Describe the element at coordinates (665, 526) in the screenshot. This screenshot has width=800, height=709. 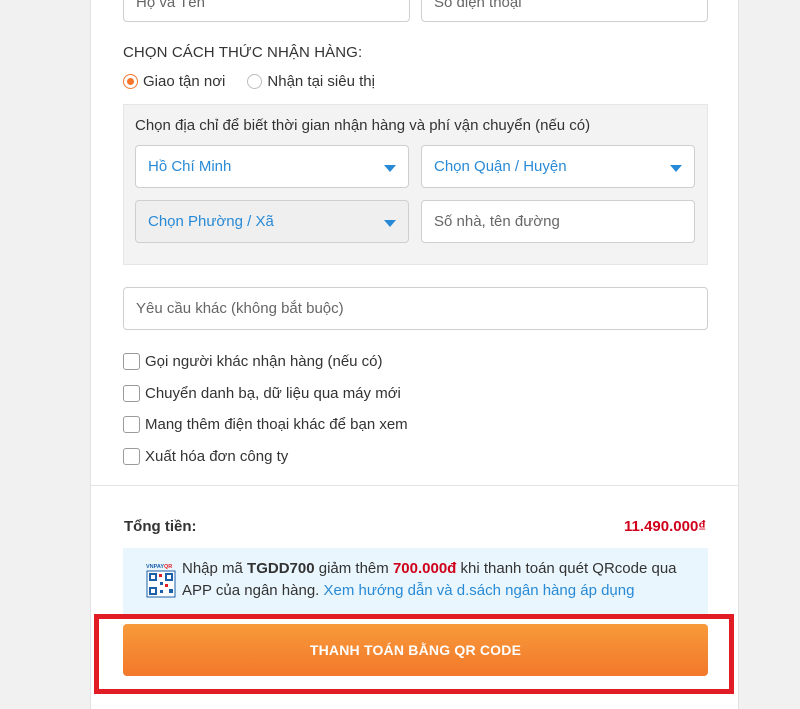
I see `total-value: 11.490.000₫` at that location.